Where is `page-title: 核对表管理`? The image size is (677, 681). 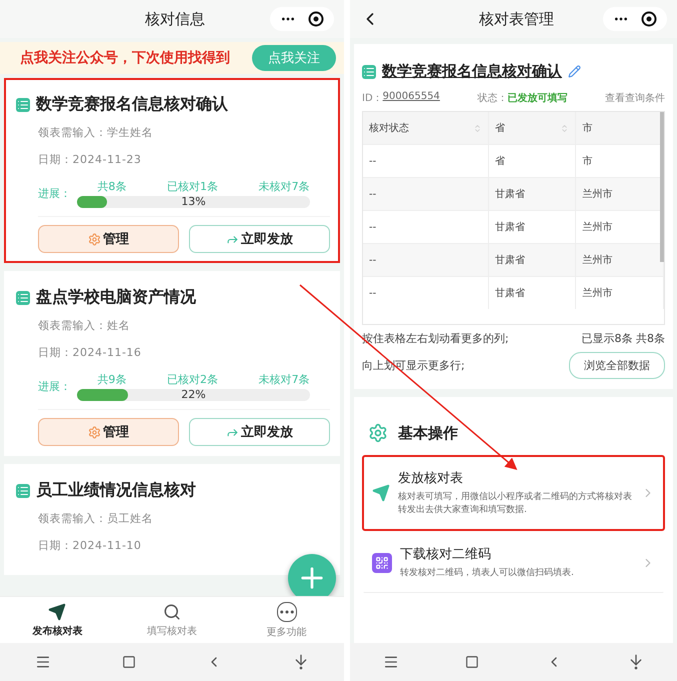 page-title: 核对表管理 is located at coordinates (516, 19).